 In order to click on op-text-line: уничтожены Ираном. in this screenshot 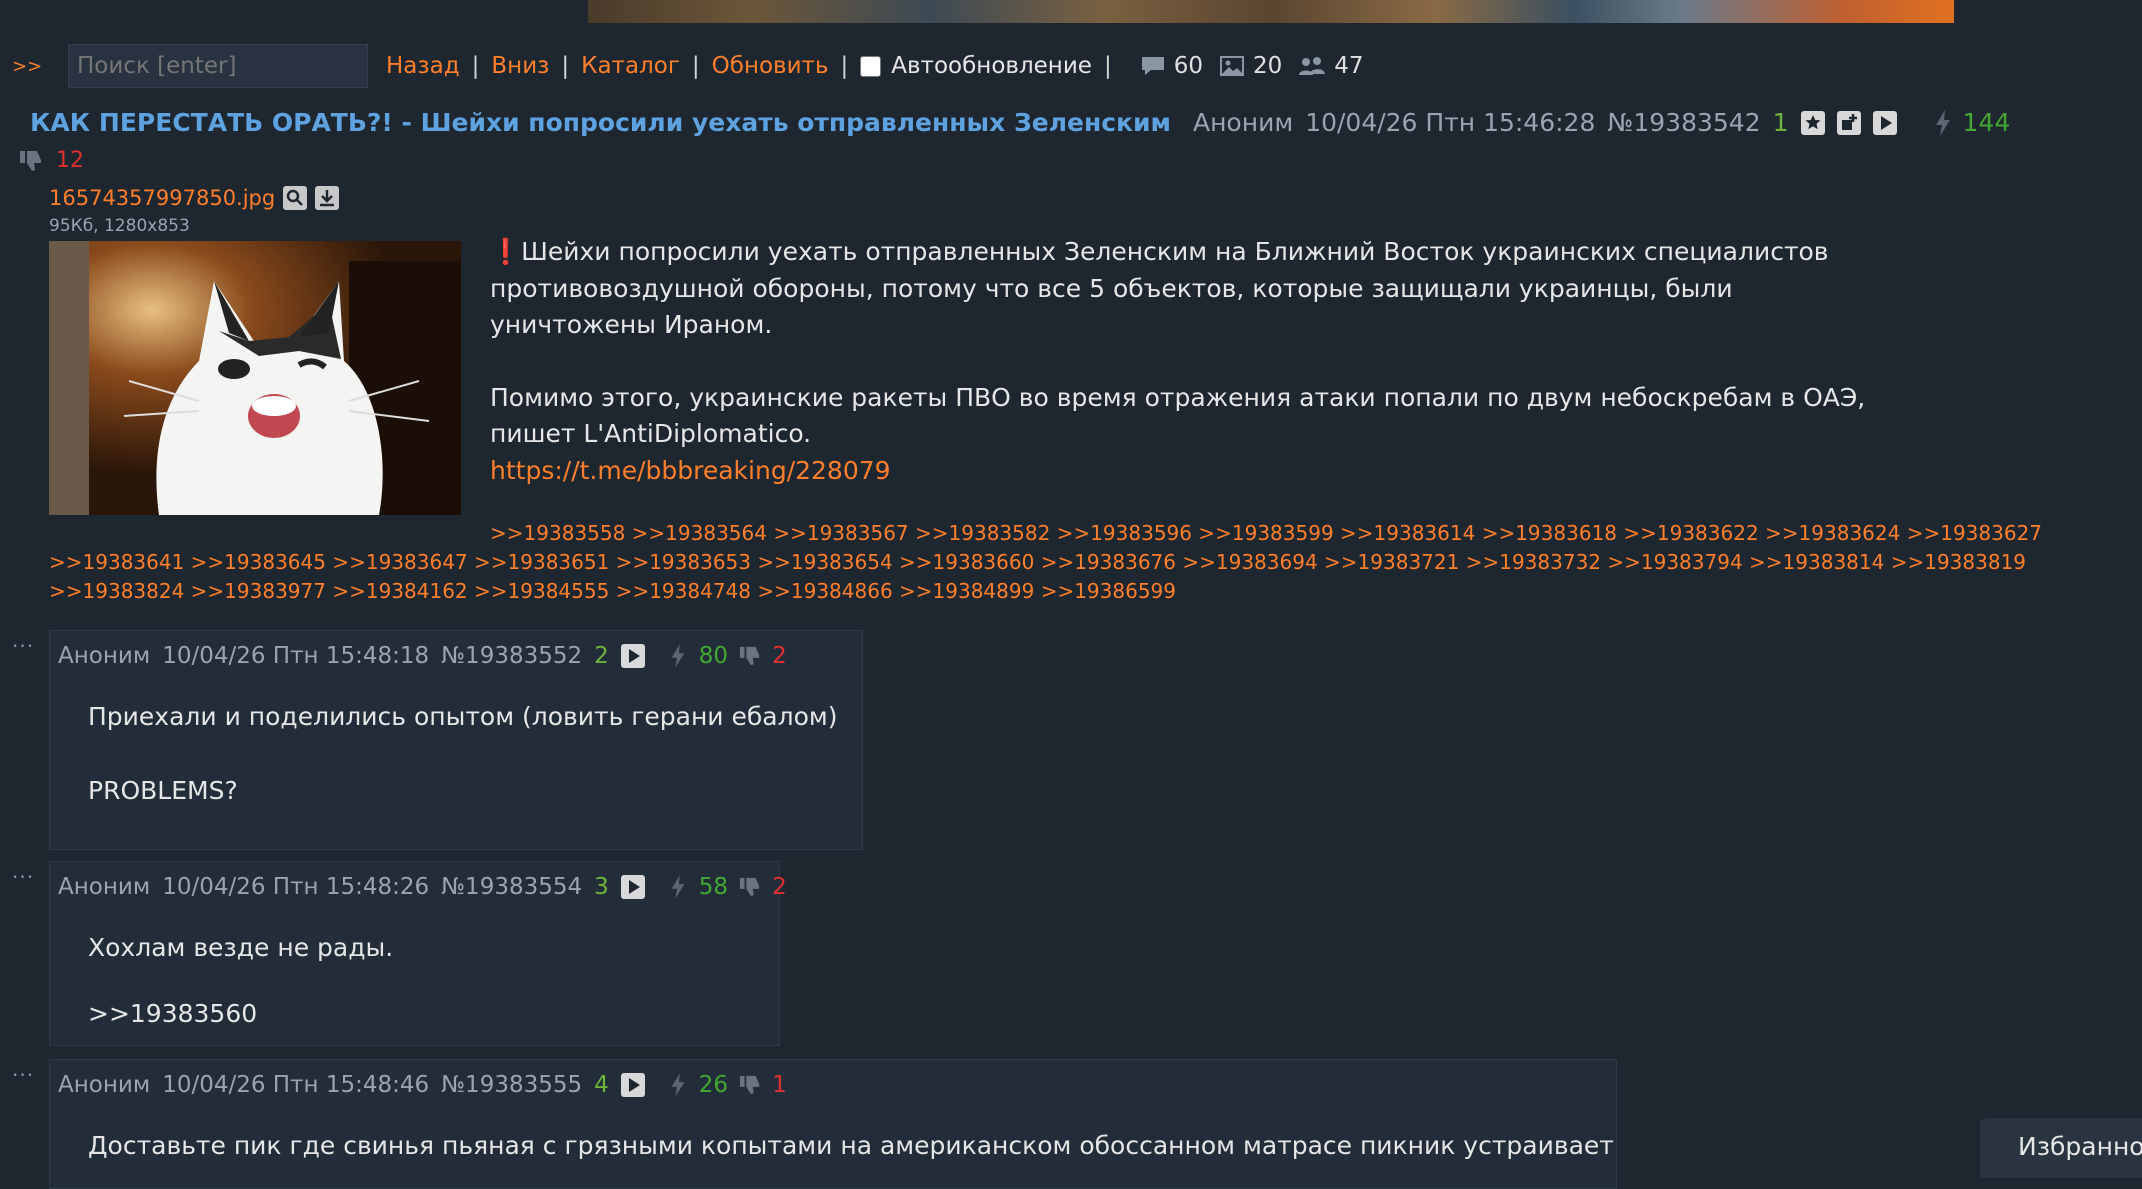, I will do `click(631, 324)`.